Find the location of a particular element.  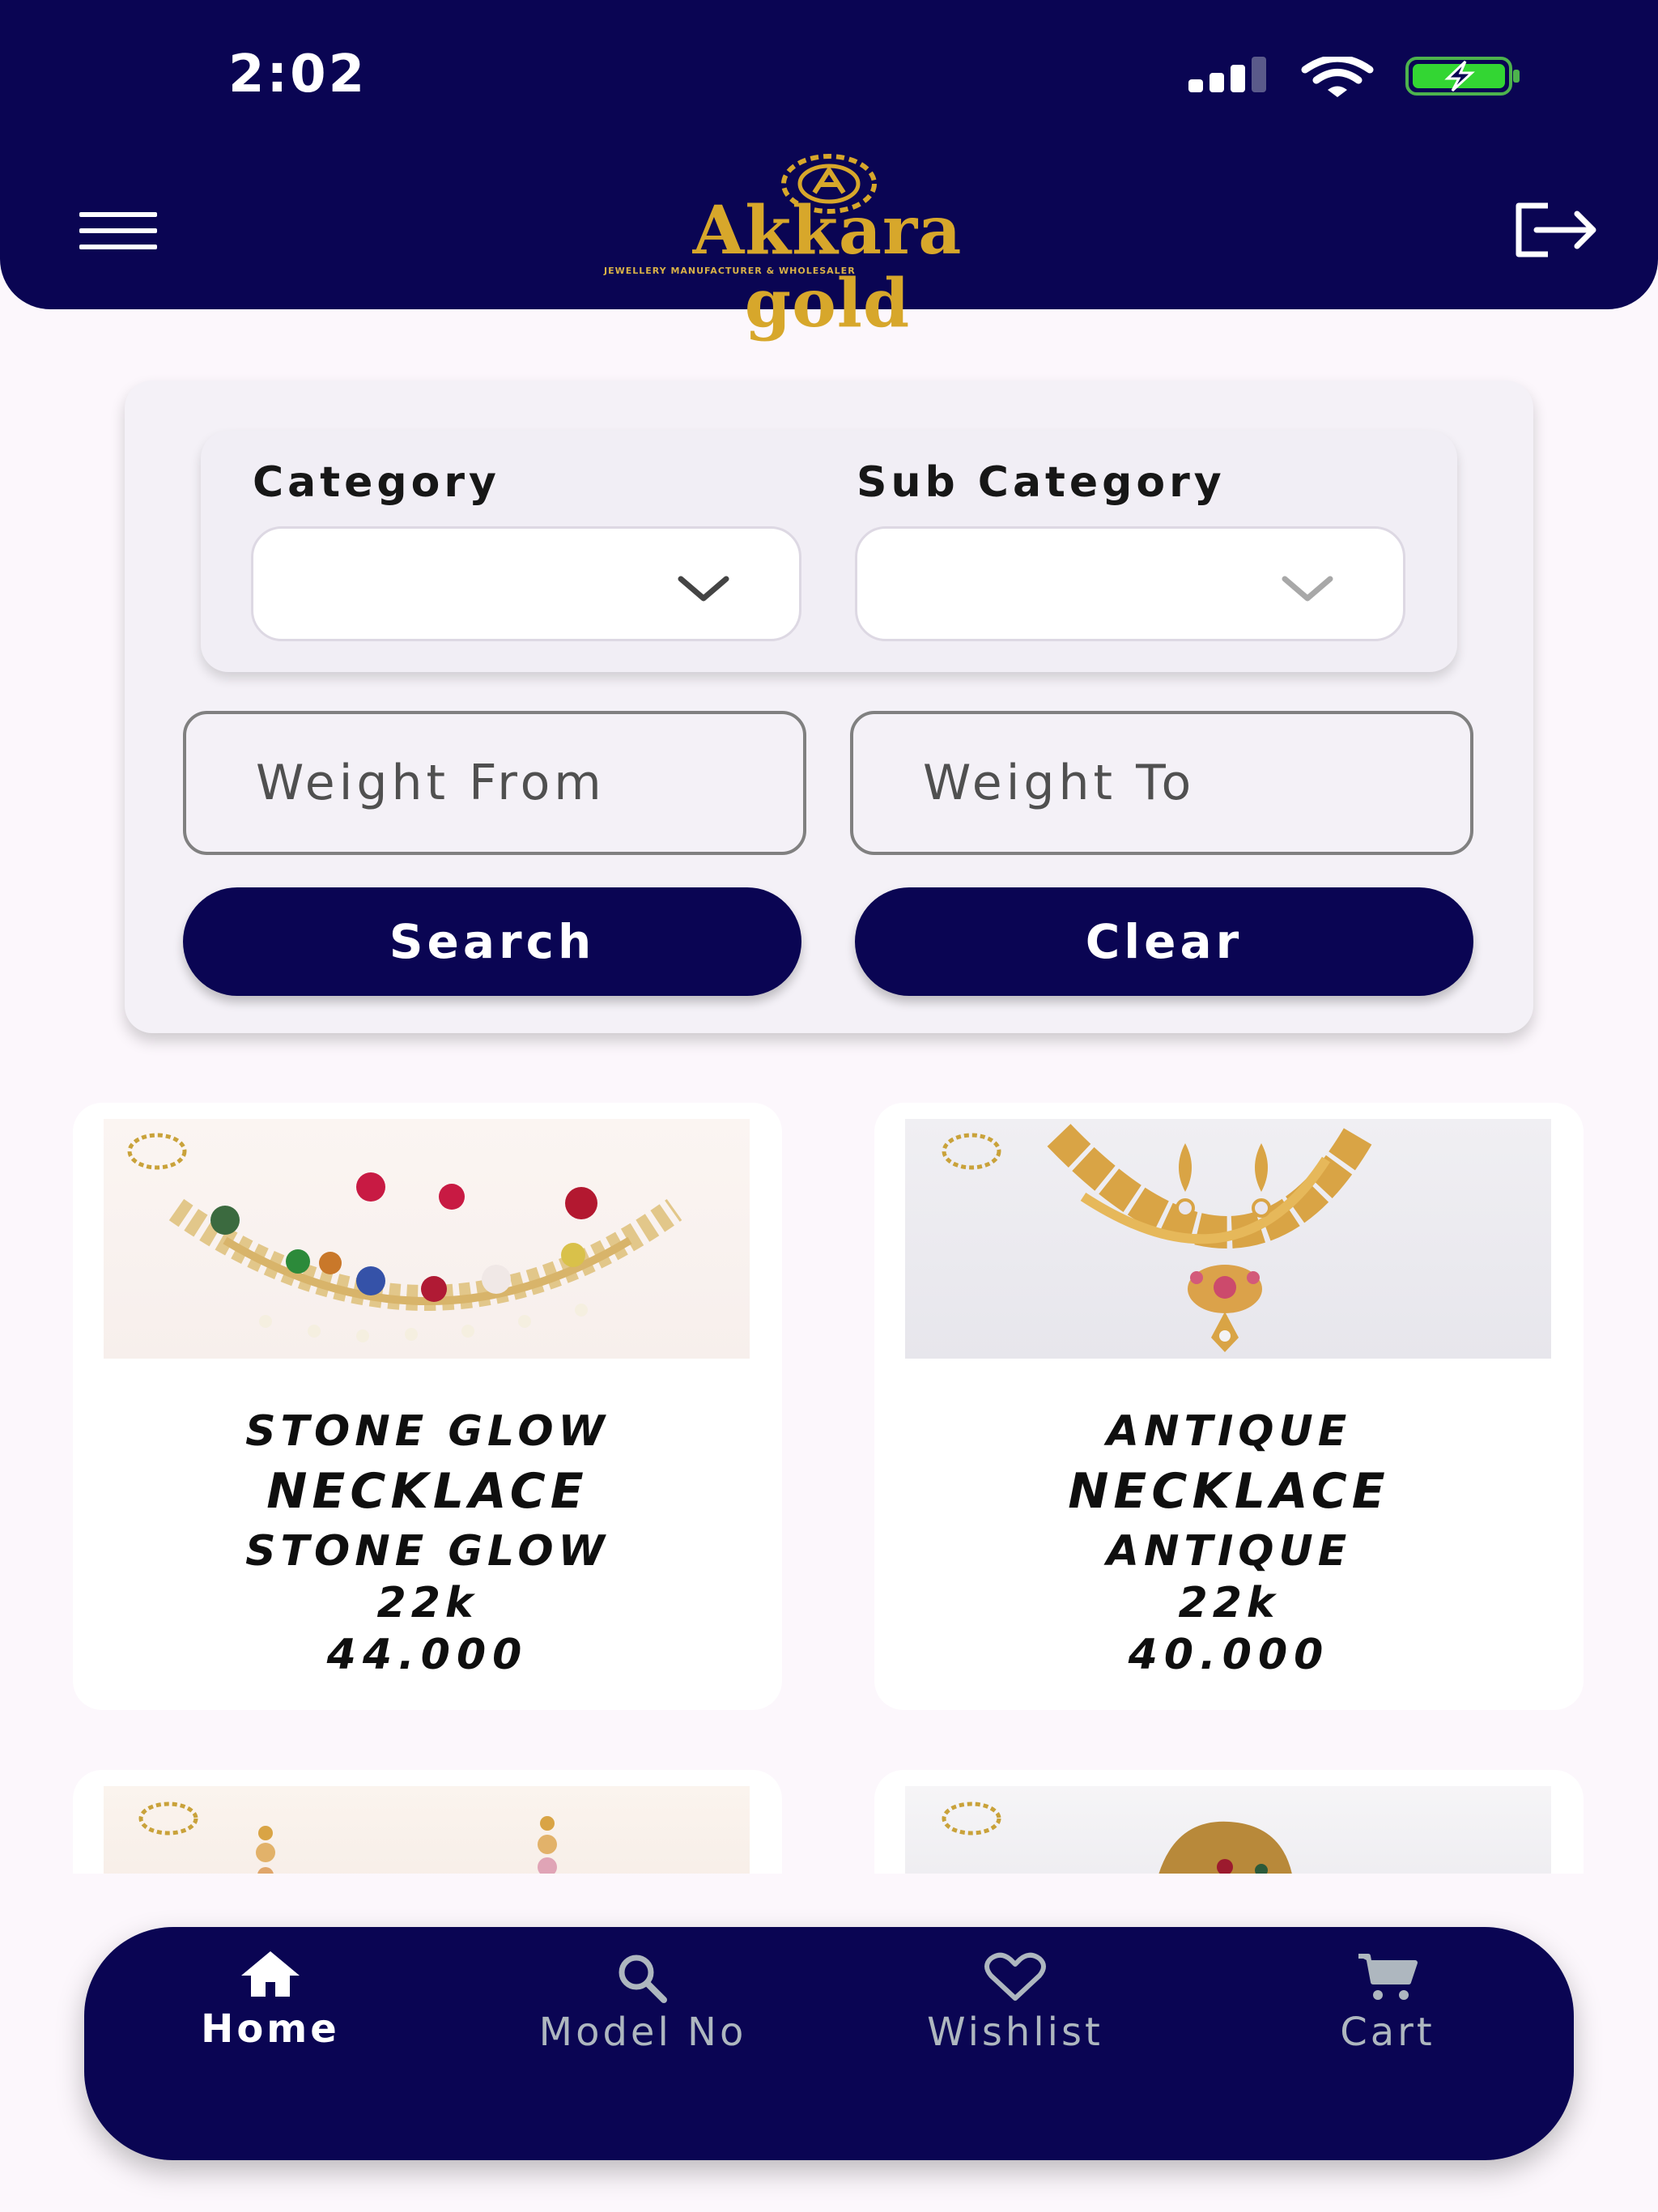

category-dropdown is located at coordinates (526, 584).